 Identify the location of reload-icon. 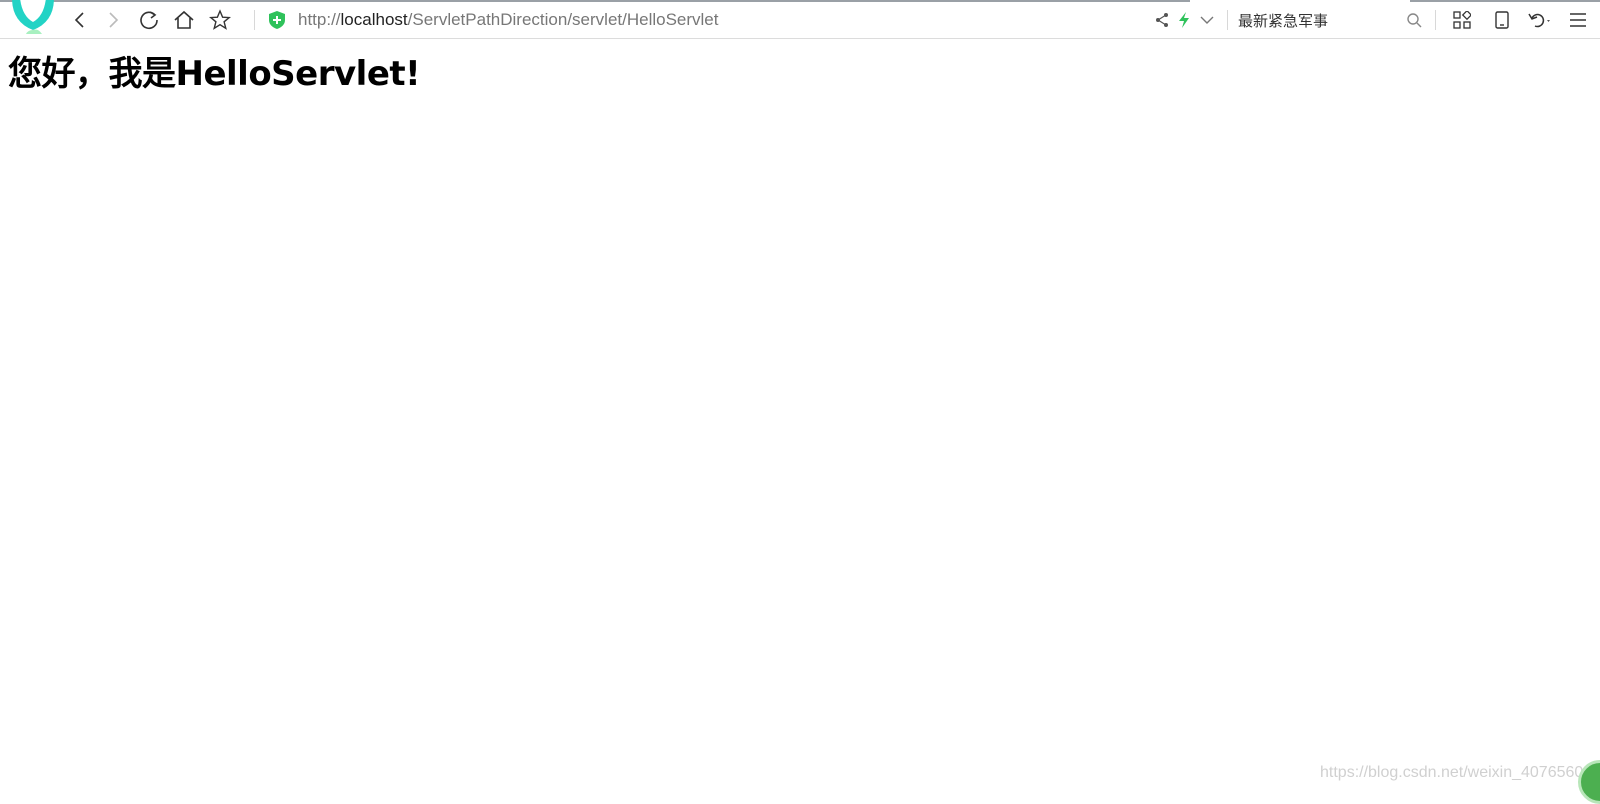
(149, 20).